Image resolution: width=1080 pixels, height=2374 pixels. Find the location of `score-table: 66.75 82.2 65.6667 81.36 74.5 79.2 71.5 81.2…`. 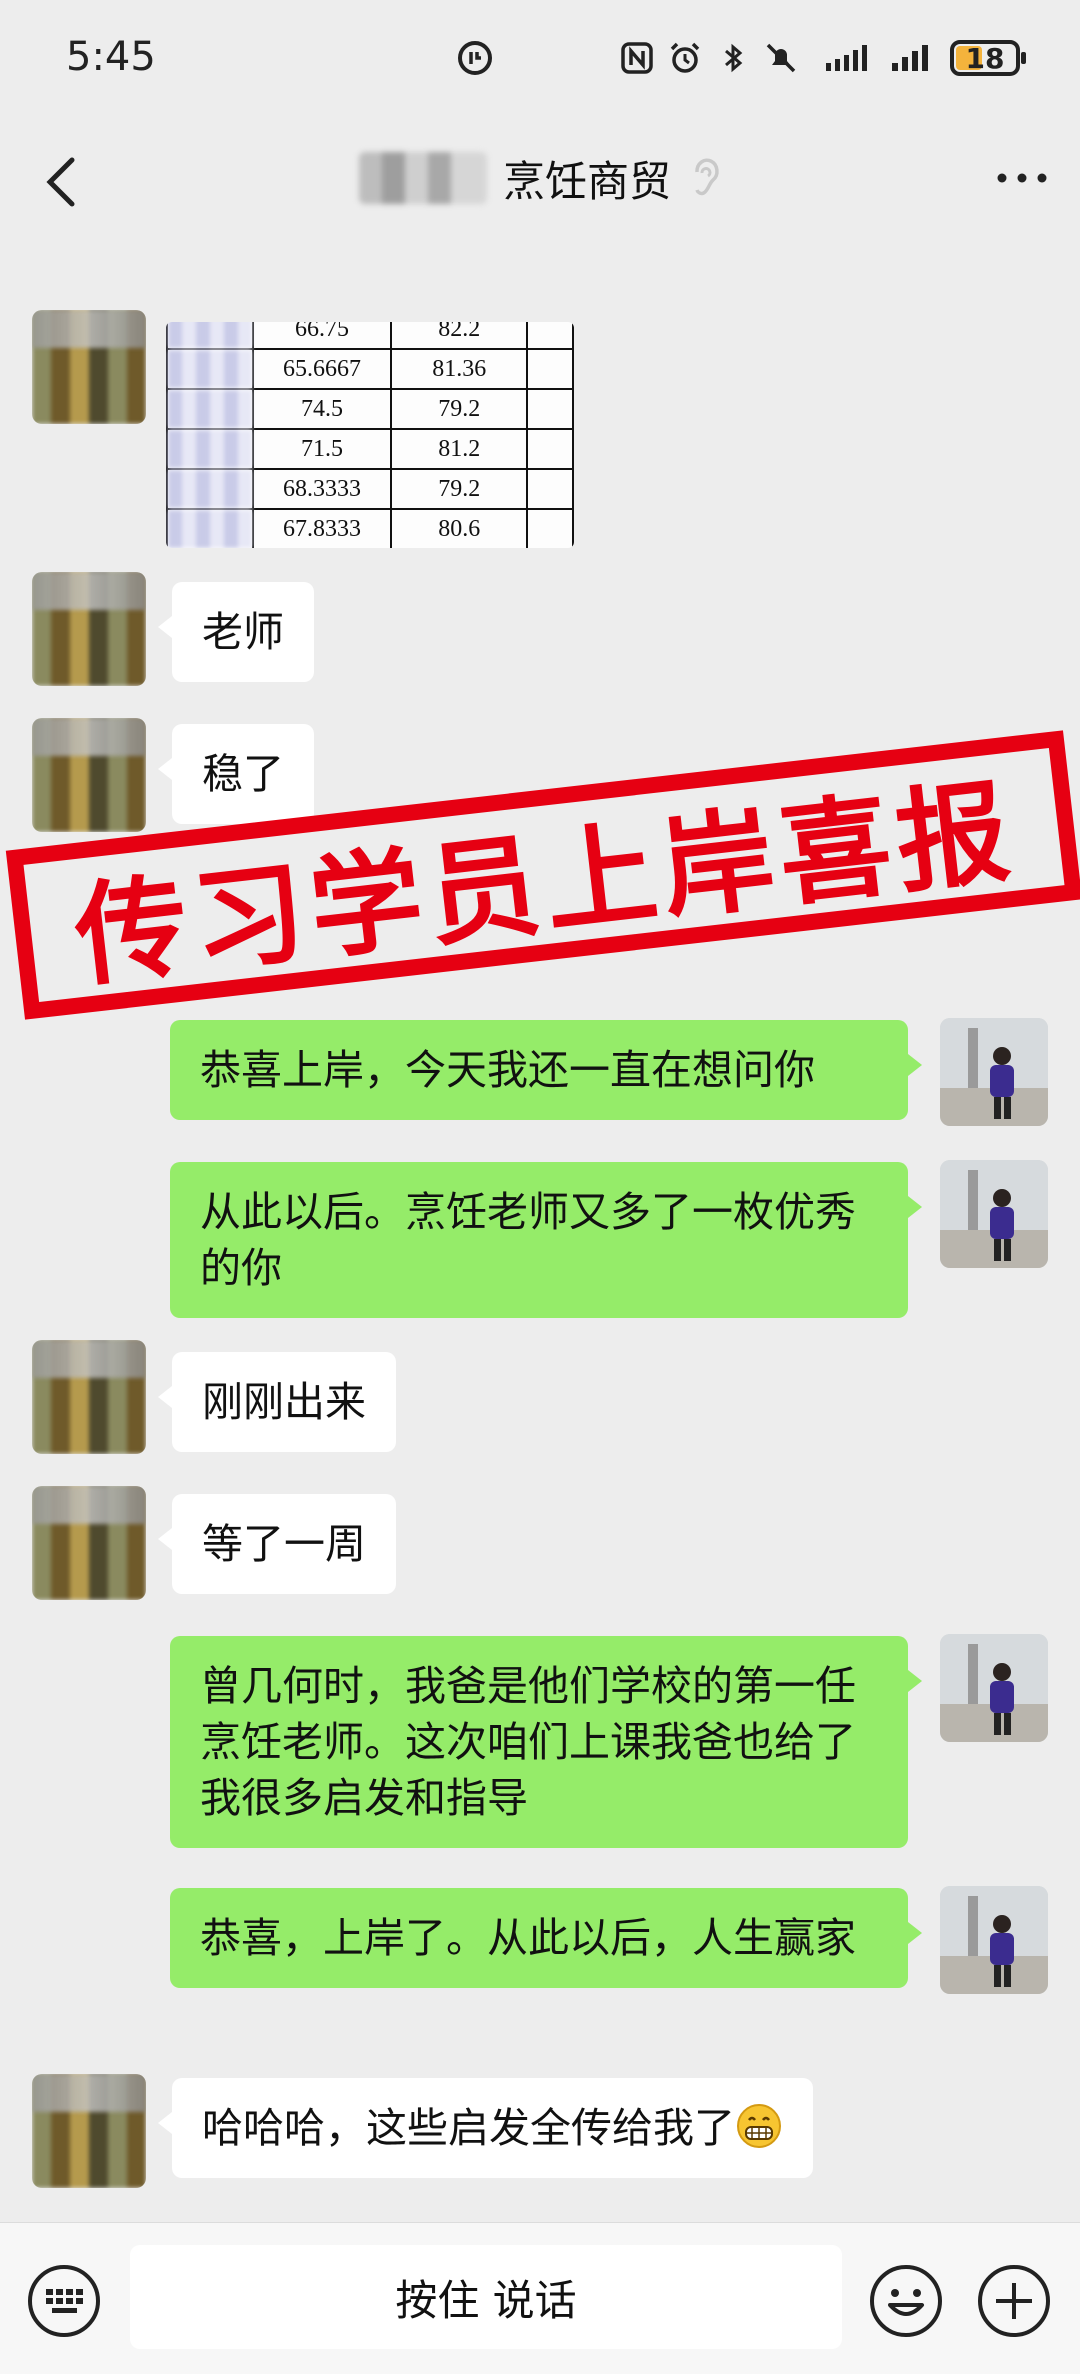

score-table: 66.75 82.2 65.6667 81.36 74.5 79.2 71.5 81.2… is located at coordinates (370, 435).